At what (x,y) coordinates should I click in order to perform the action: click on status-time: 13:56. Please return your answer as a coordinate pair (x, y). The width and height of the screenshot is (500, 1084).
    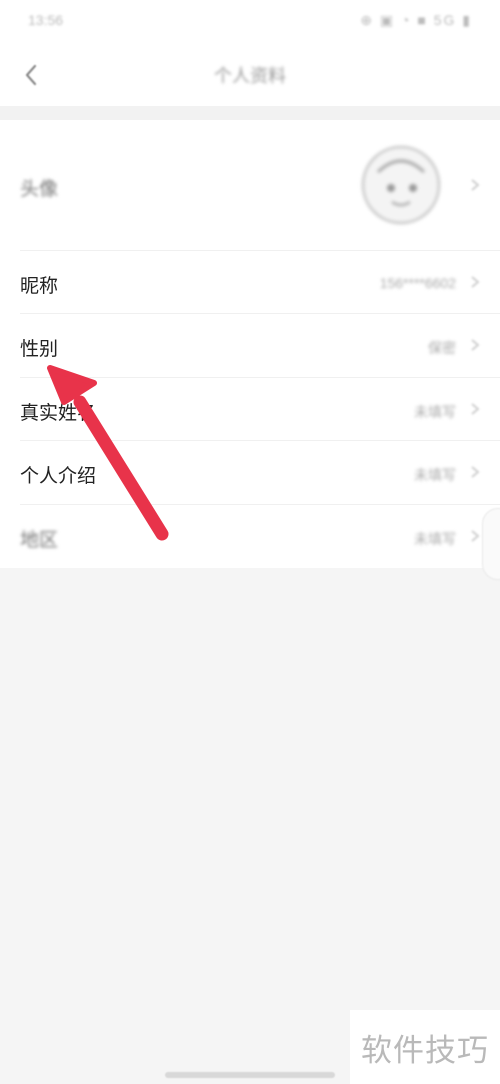
    Looking at the image, I should click on (46, 20).